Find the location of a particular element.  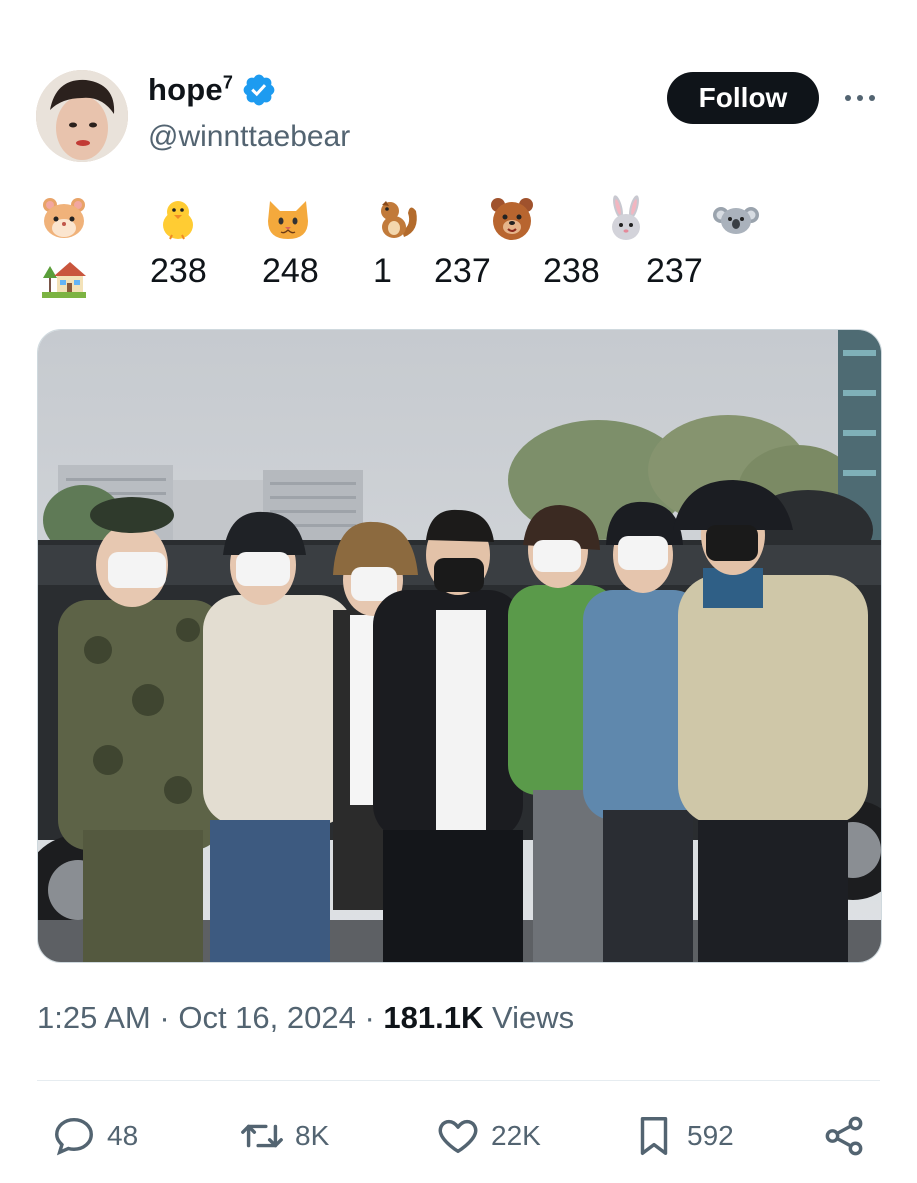

bookmark-icon is located at coordinates (654, 1136).